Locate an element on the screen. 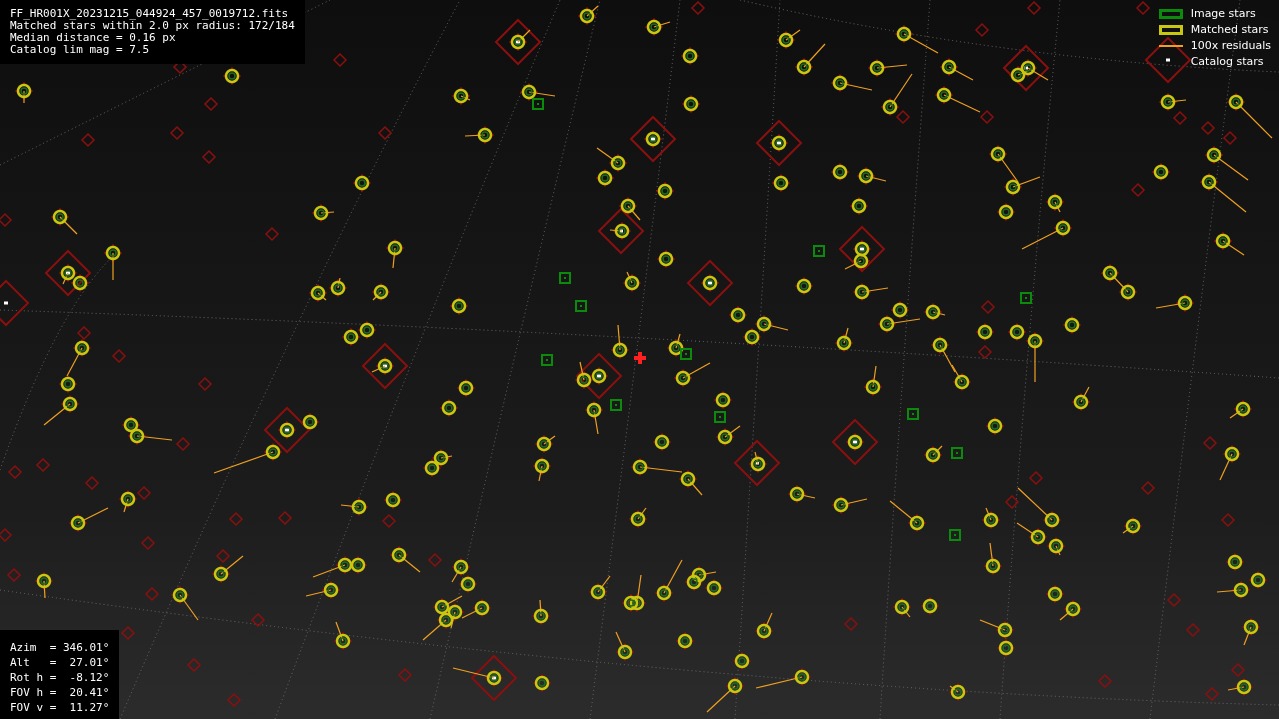  info-text: Median distance = 0.16 px is located at coordinates (93, 38).